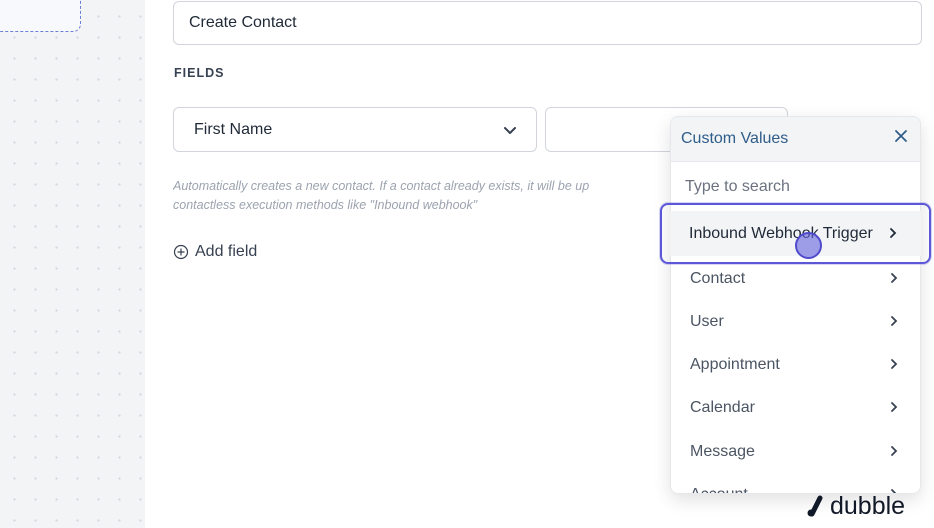 This screenshot has width=934, height=528. What do you see at coordinates (795, 365) in the screenshot?
I see `dropdown-item-appointment: Appointment` at bounding box center [795, 365].